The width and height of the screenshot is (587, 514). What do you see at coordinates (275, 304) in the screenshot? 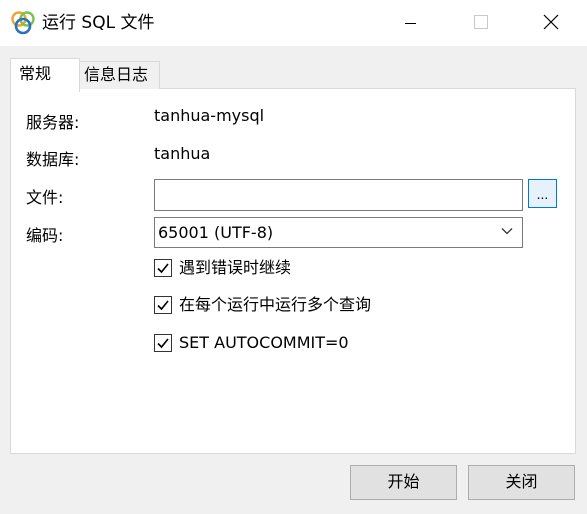
I see `multiple-queries-label: 在每个运行中运行多个查询` at bounding box center [275, 304].